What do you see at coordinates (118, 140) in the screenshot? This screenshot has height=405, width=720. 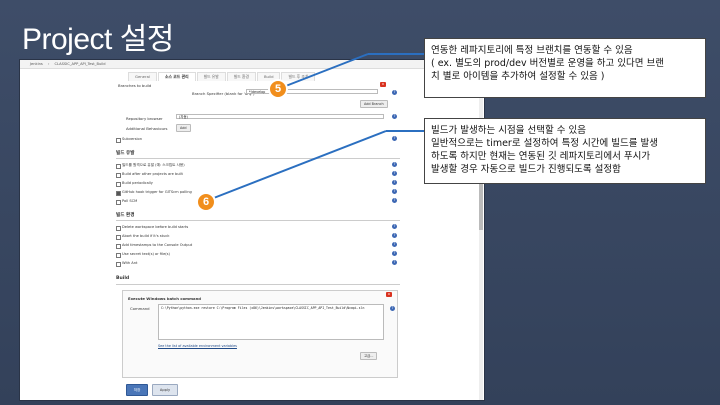 I see `subversion-radio` at bounding box center [118, 140].